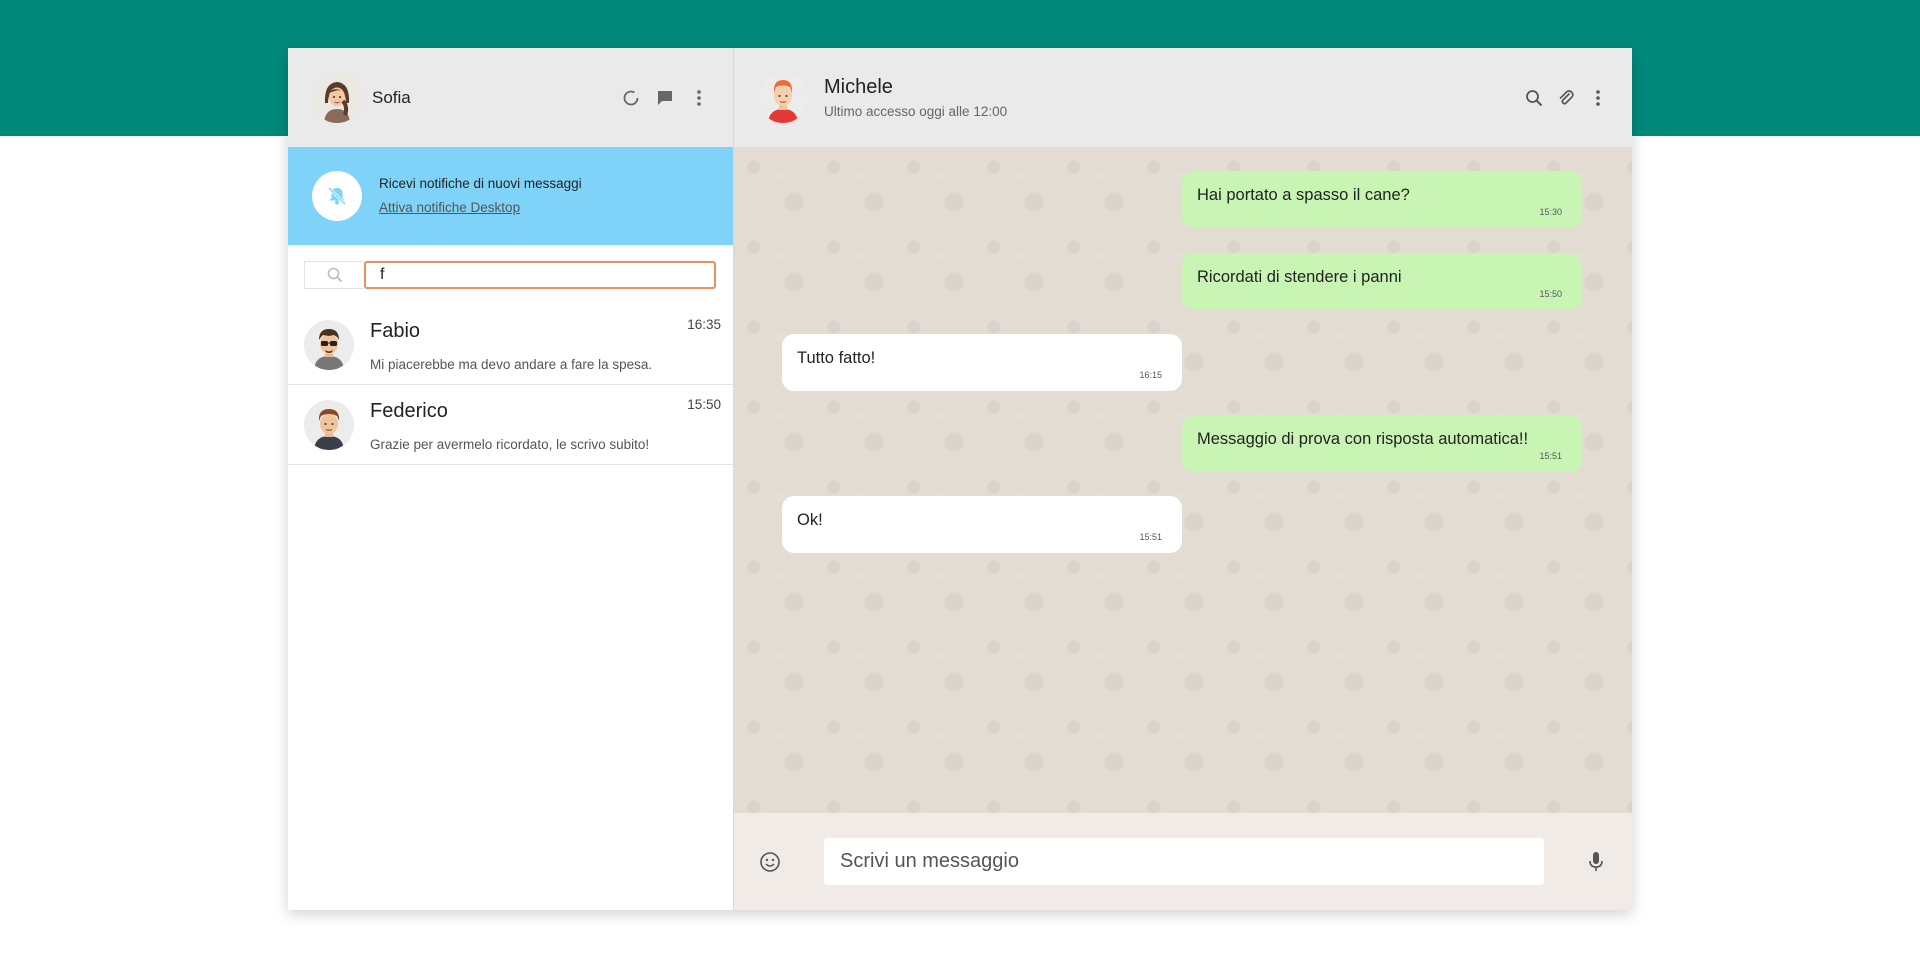 The width and height of the screenshot is (1920, 958). I want to click on chat-contact-name: Michele, so click(858, 87).